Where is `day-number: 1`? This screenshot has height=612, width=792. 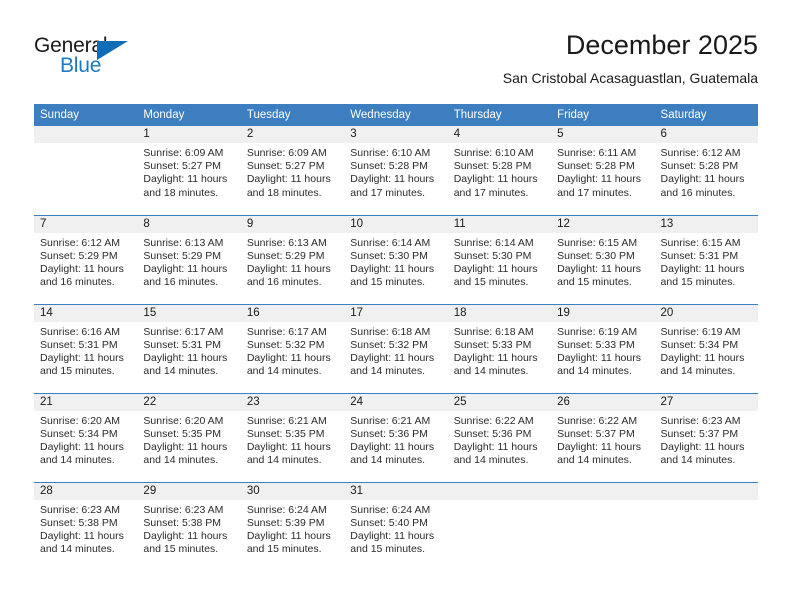
day-number: 1 is located at coordinates (189, 134).